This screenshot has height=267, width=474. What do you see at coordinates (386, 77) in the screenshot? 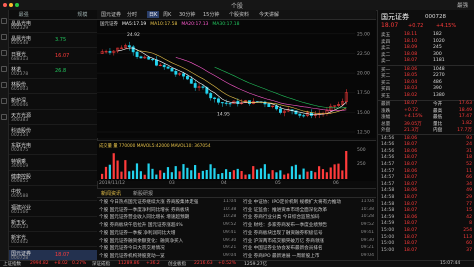
I see `quote-cell-a: 买二` at bounding box center [386, 77].